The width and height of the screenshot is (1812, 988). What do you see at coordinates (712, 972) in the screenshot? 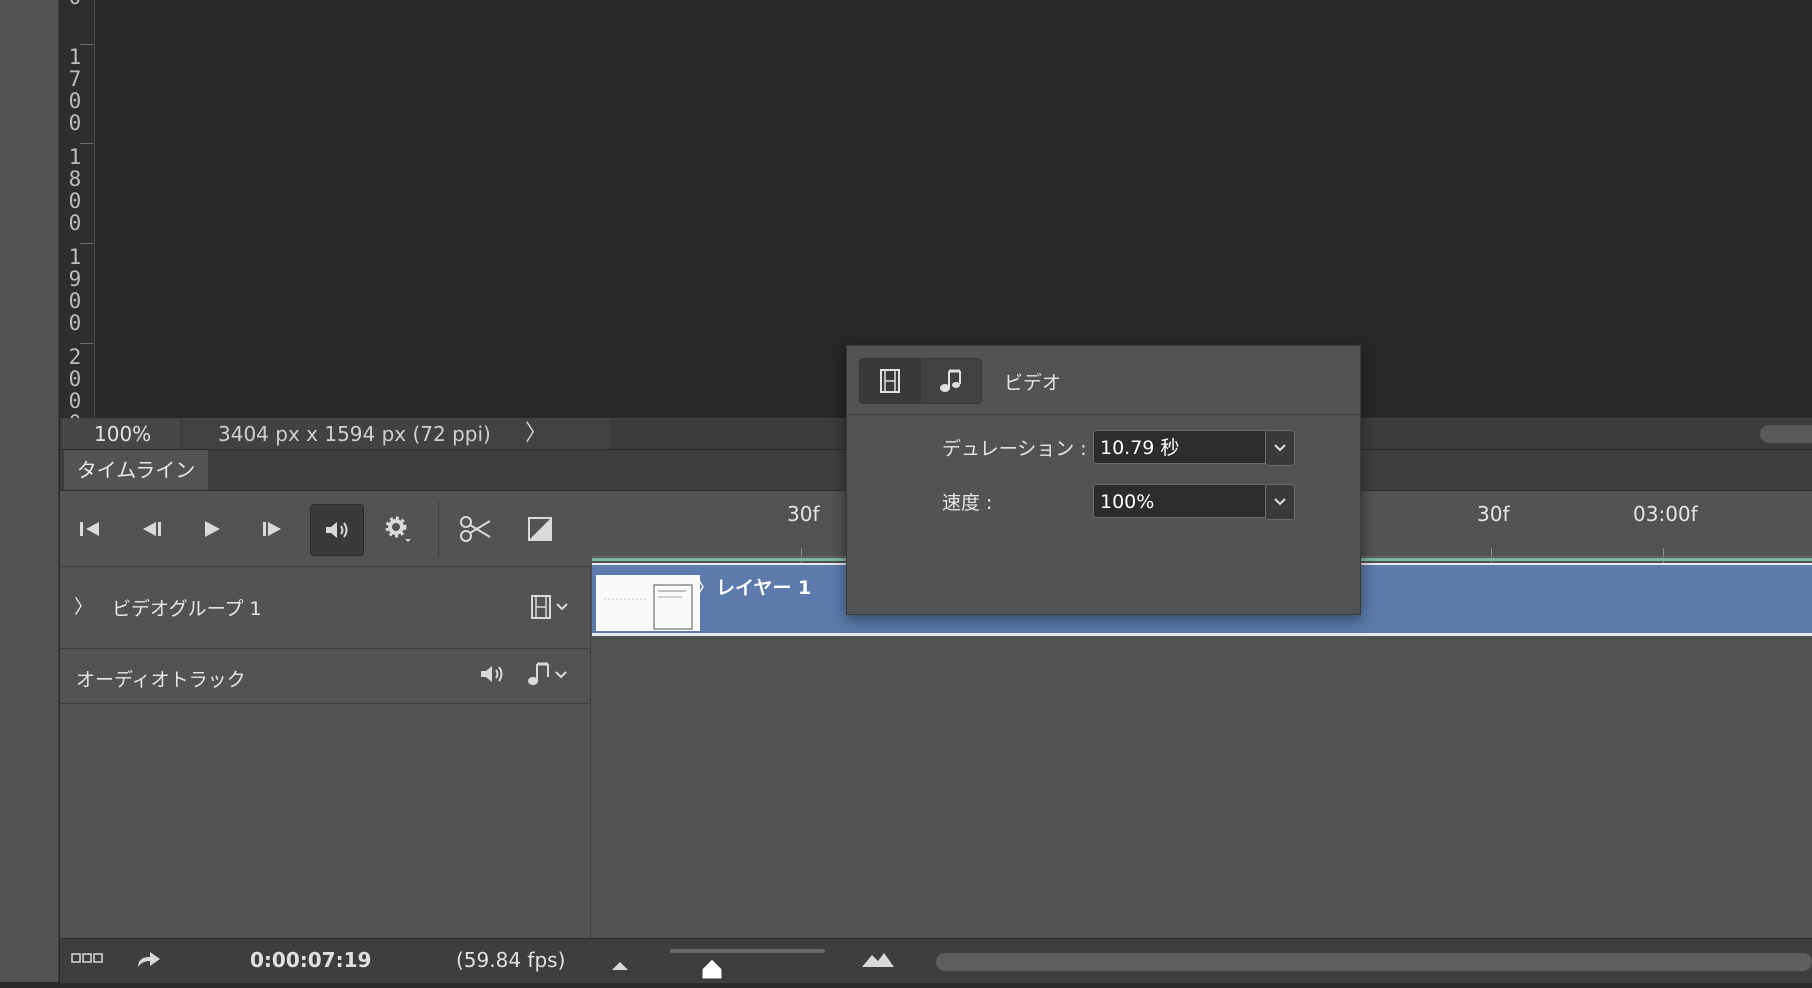
I see `zoom-slider-handle` at bounding box center [712, 972].